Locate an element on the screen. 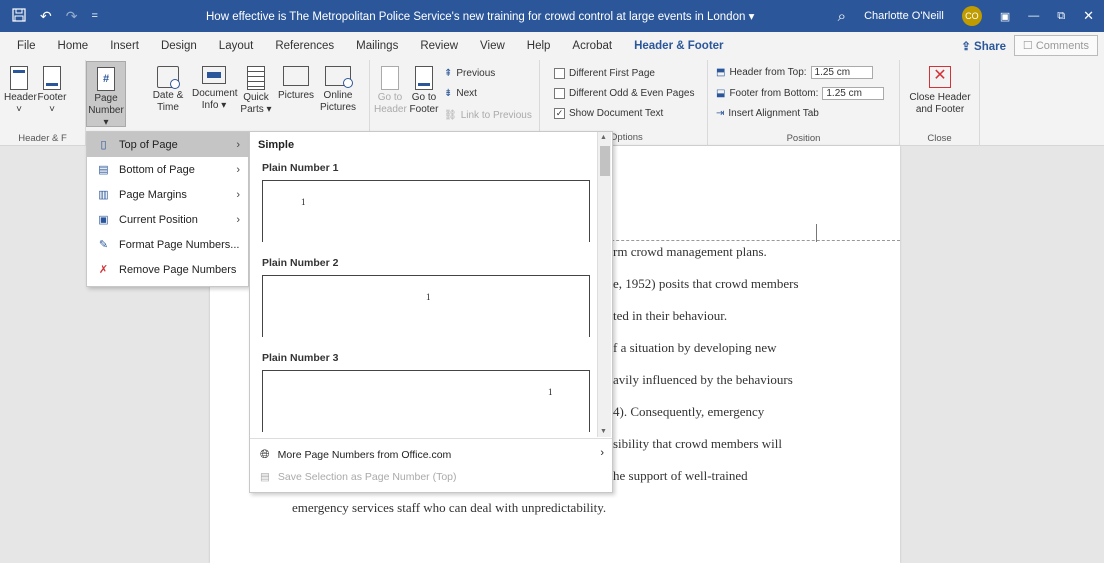 The height and width of the screenshot is (563, 1104). menu-item-page-margins: ▥ Page Margins › is located at coordinates (167, 194).